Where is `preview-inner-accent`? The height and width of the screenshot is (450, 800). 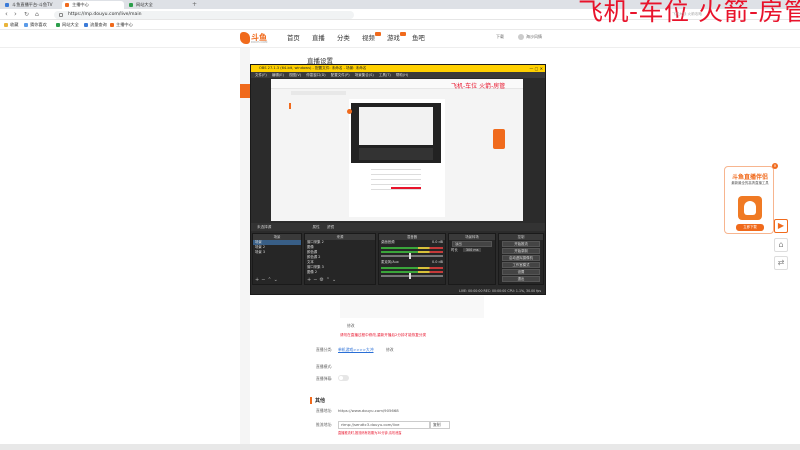
preview-inner-accent is located at coordinates (290, 106).